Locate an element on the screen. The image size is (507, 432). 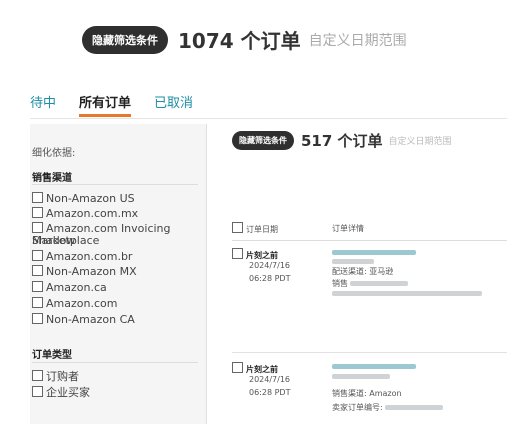
tab-all-orders: 所有订单 is located at coordinates (105, 101).